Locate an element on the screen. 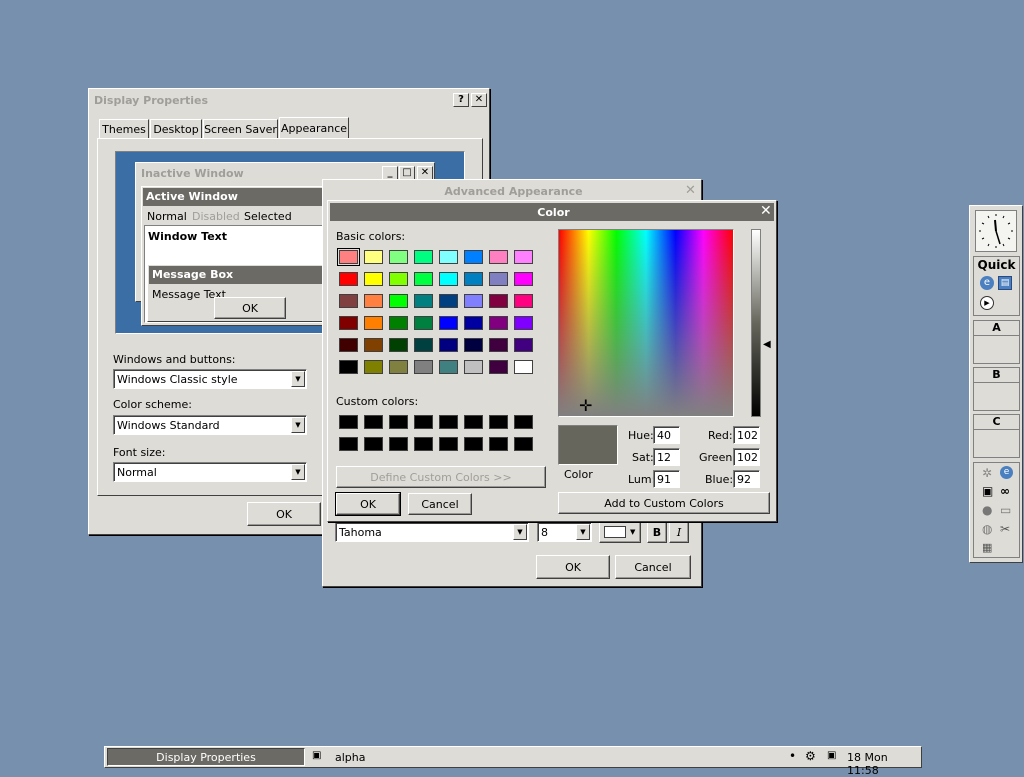  italic-button: I is located at coordinates (679, 532).